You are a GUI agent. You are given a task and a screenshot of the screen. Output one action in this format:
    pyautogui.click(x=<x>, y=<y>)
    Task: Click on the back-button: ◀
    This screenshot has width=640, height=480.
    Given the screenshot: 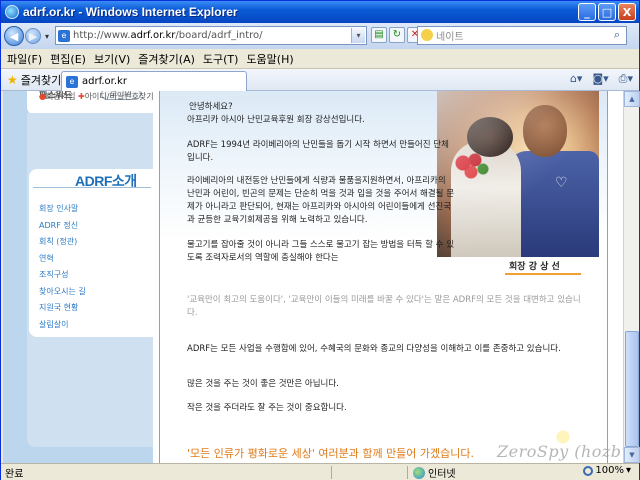 What is the action you would take?
    pyautogui.click(x=14, y=36)
    